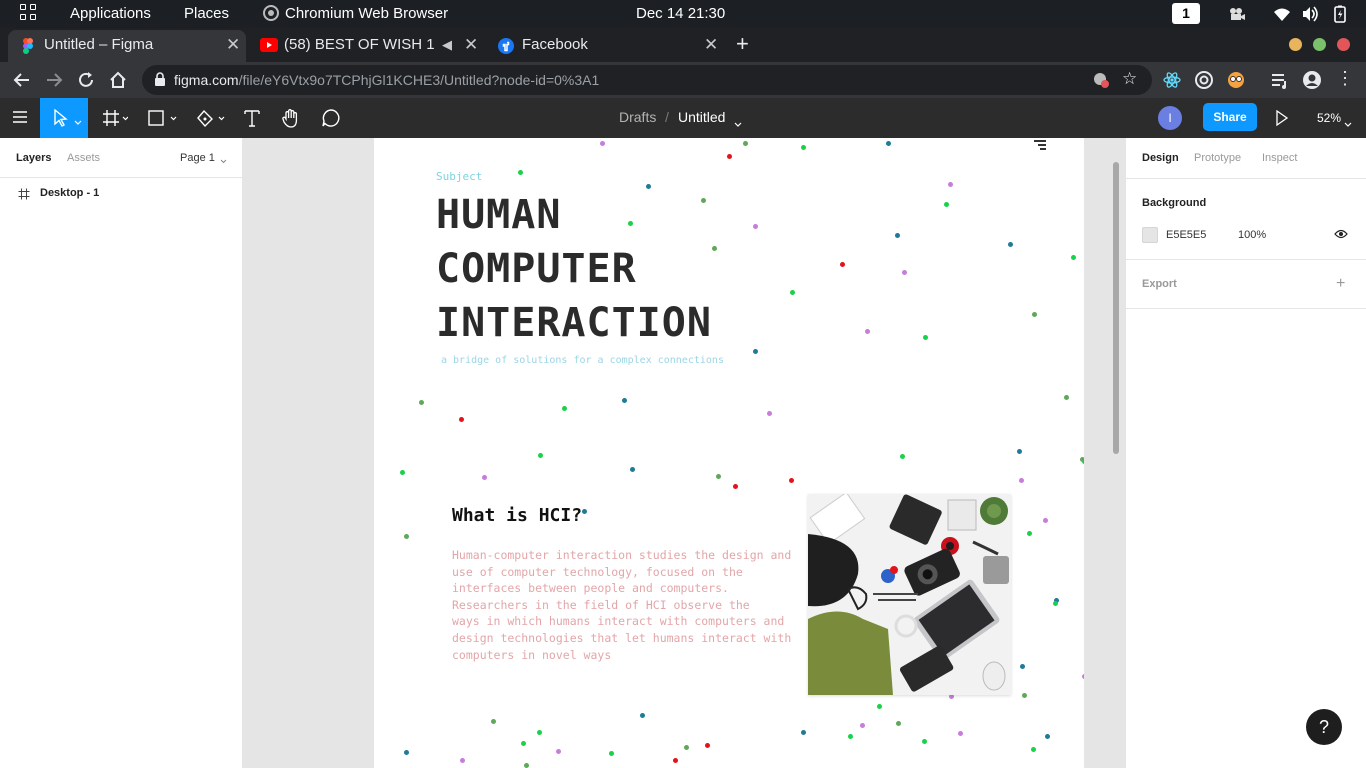  I want to click on pen-tool-icon, so click(210, 118).